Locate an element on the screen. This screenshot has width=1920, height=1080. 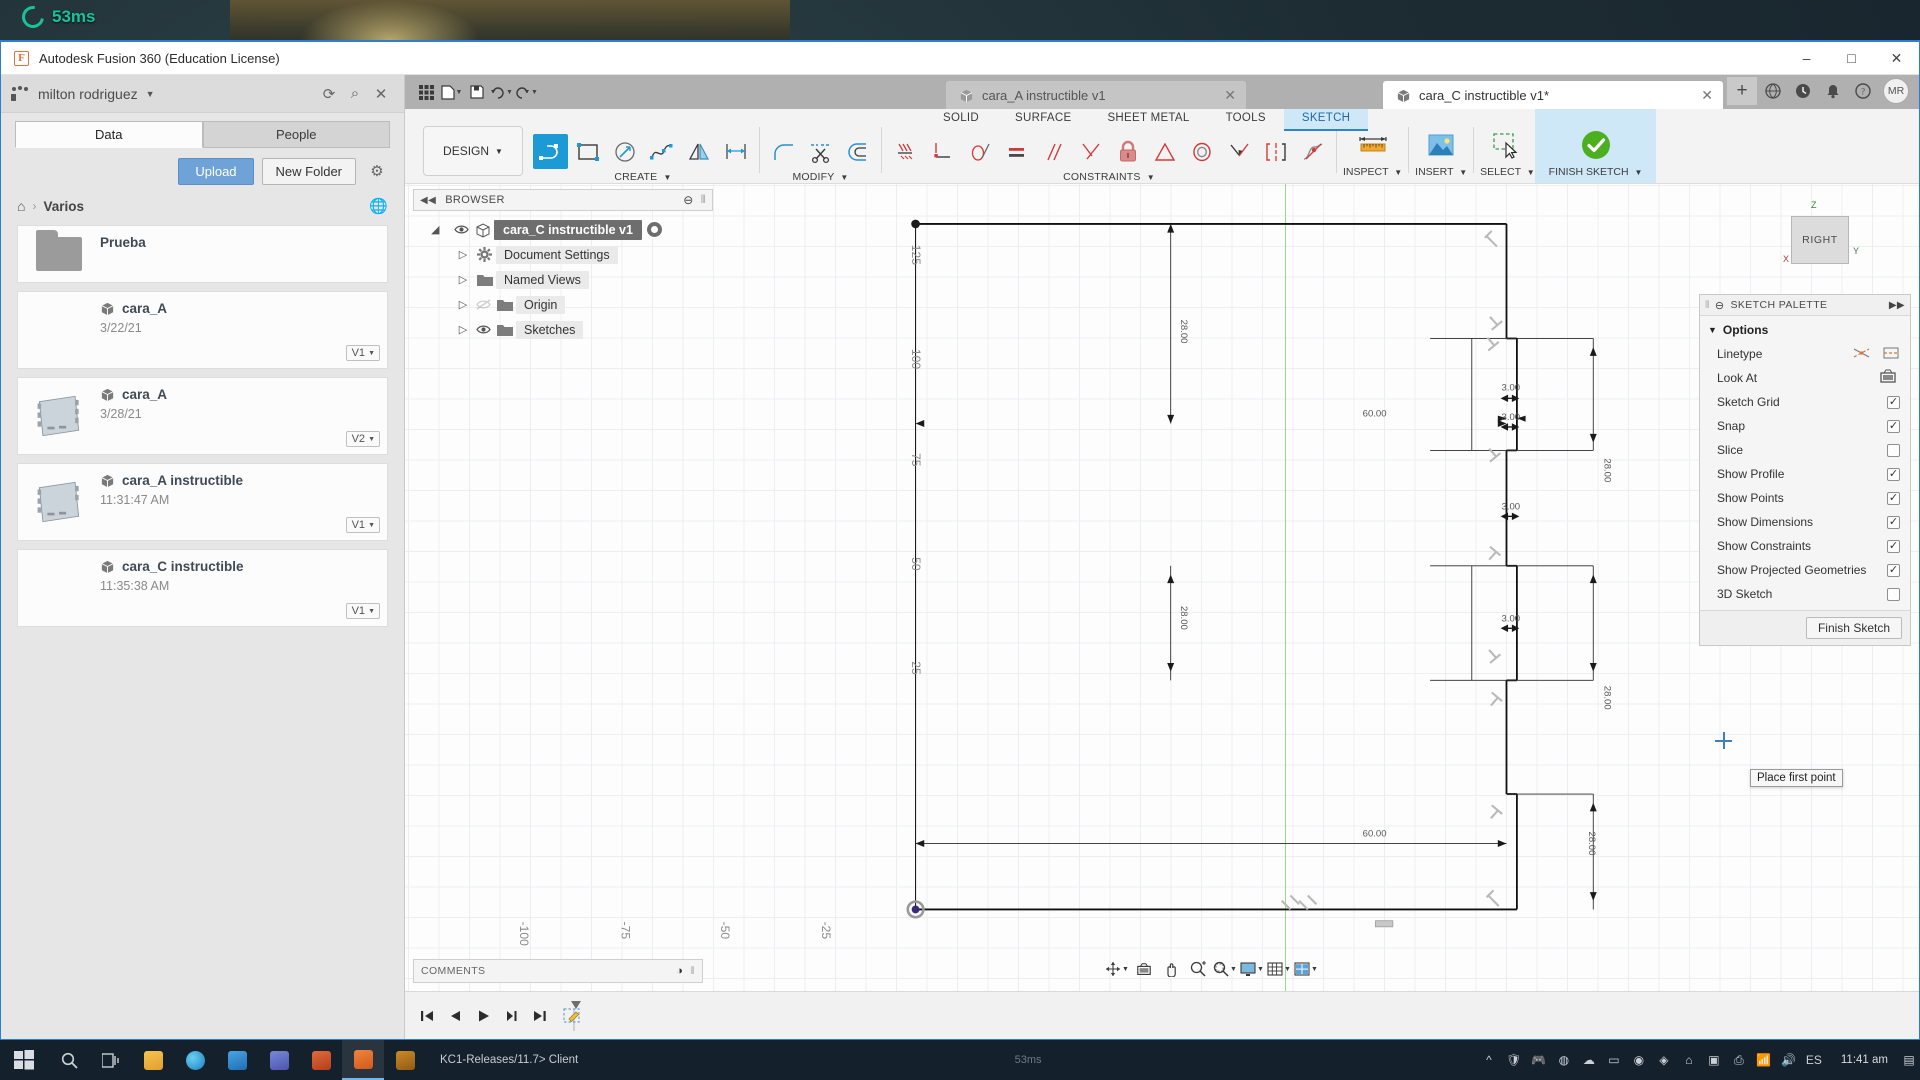
network-icon: 📶 is located at coordinates (1764, 1060).